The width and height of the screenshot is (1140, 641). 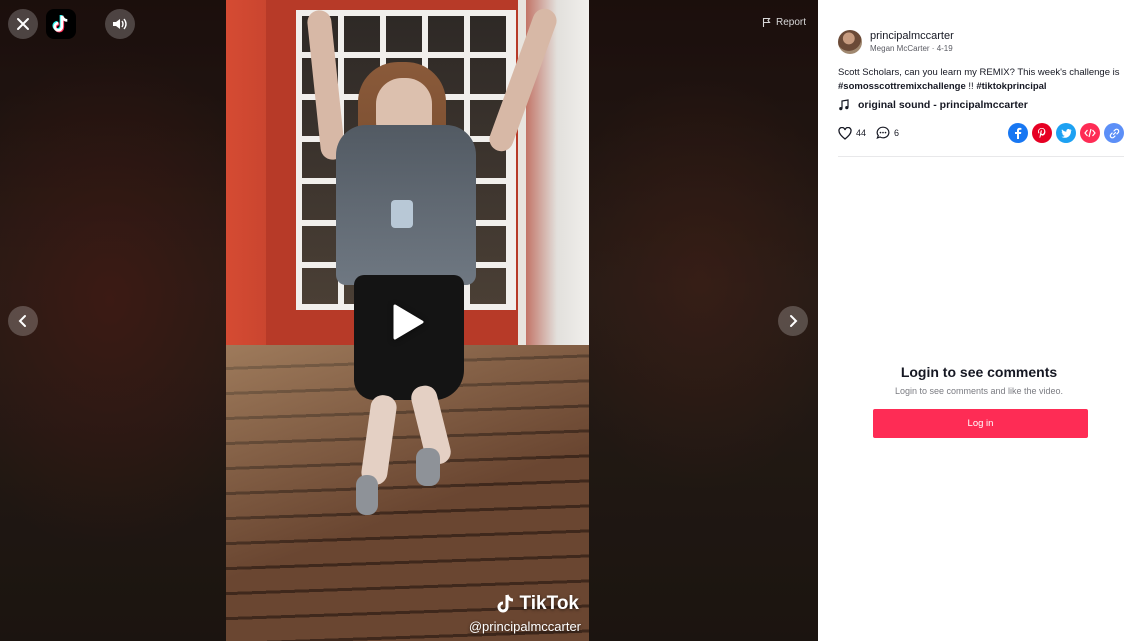 What do you see at coordinates (428, 467) in the screenshot?
I see `person-right-shoe` at bounding box center [428, 467].